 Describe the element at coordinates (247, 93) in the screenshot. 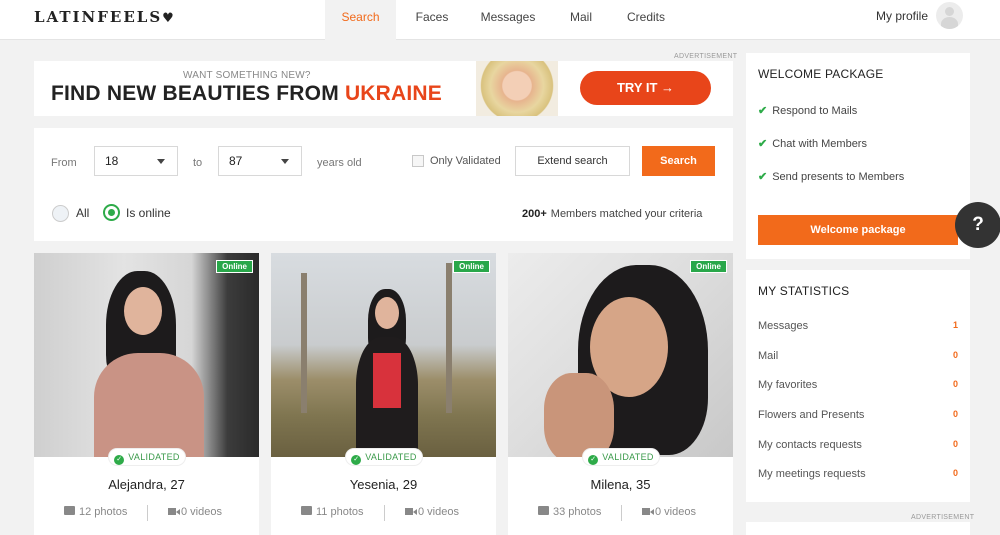

I see `ad-headline: FIND NEW BEAUTIES FROM UKRAINE` at that location.